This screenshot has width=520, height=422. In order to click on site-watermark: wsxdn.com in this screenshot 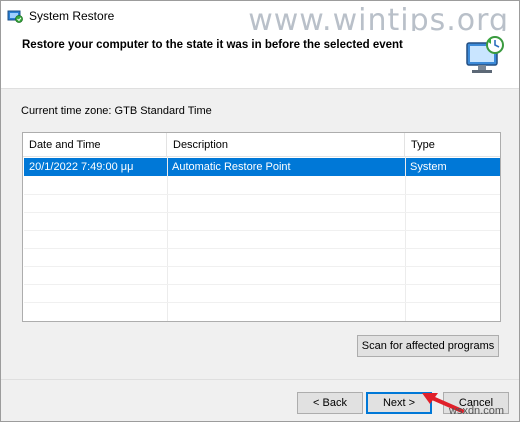, I will do `click(477, 411)`.